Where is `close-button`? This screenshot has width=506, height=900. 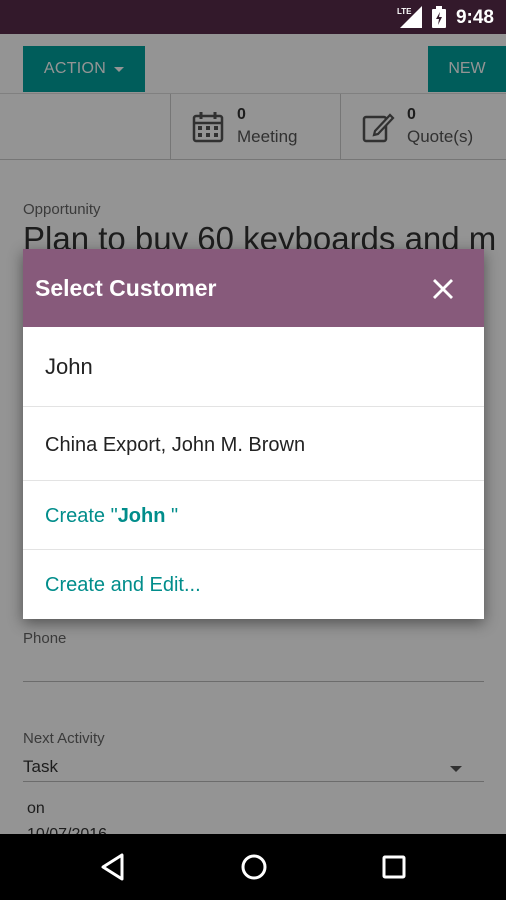
close-button is located at coordinates (443, 289).